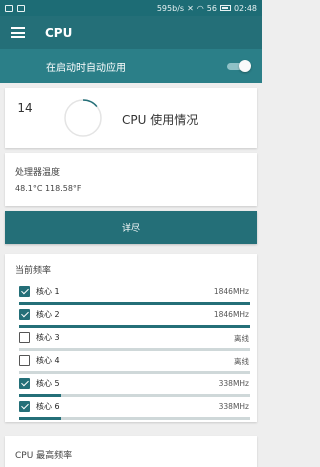 The height and width of the screenshot is (467, 320). What do you see at coordinates (44, 456) in the screenshot?
I see `max-frequency-title: CPU 最高频率` at bounding box center [44, 456].